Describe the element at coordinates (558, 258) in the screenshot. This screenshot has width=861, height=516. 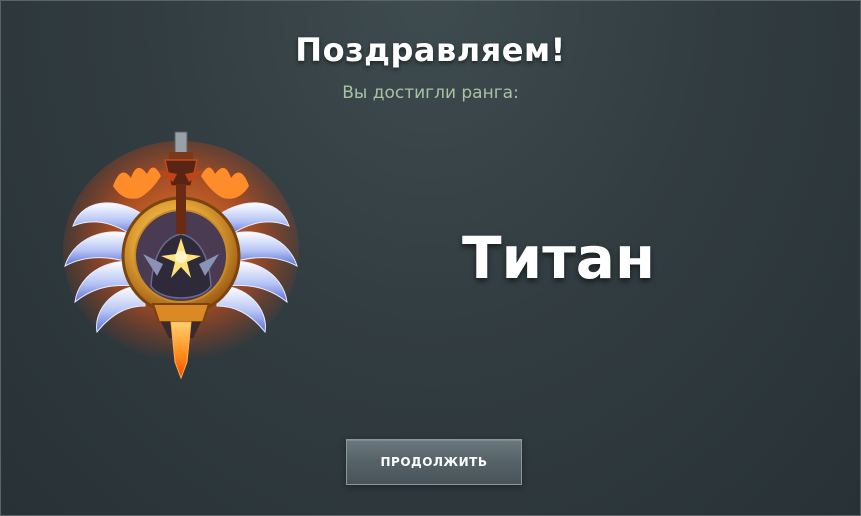
I see `rank-name: Титан` at that location.